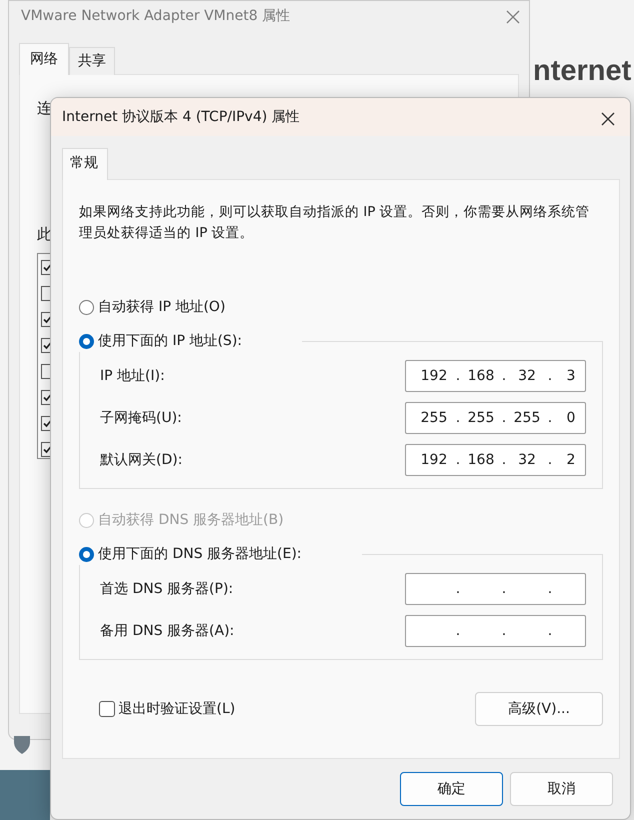 The width and height of the screenshot is (634, 820). What do you see at coordinates (495, 460) in the screenshot?
I see `ip-address-field: 192 . 168 . 32 . 2` at bounding box center [495, 460].